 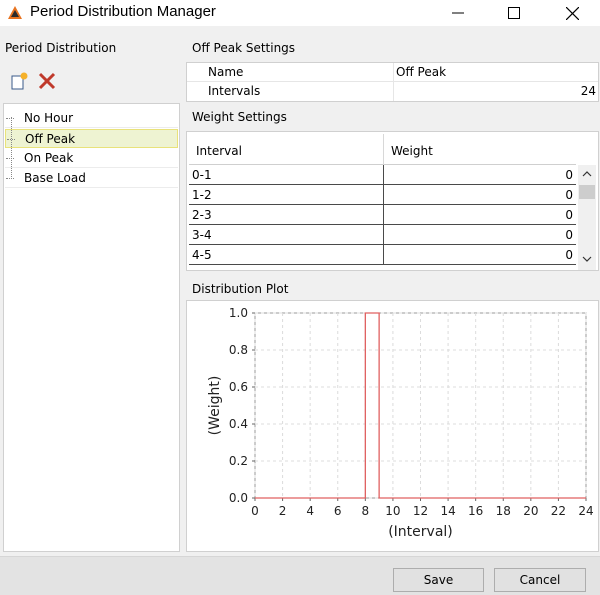 What do you see at coordinates (244, 48) in the screenshot?
I see `settings-title: Off Peak Settings` at bounding box center [244, 48].